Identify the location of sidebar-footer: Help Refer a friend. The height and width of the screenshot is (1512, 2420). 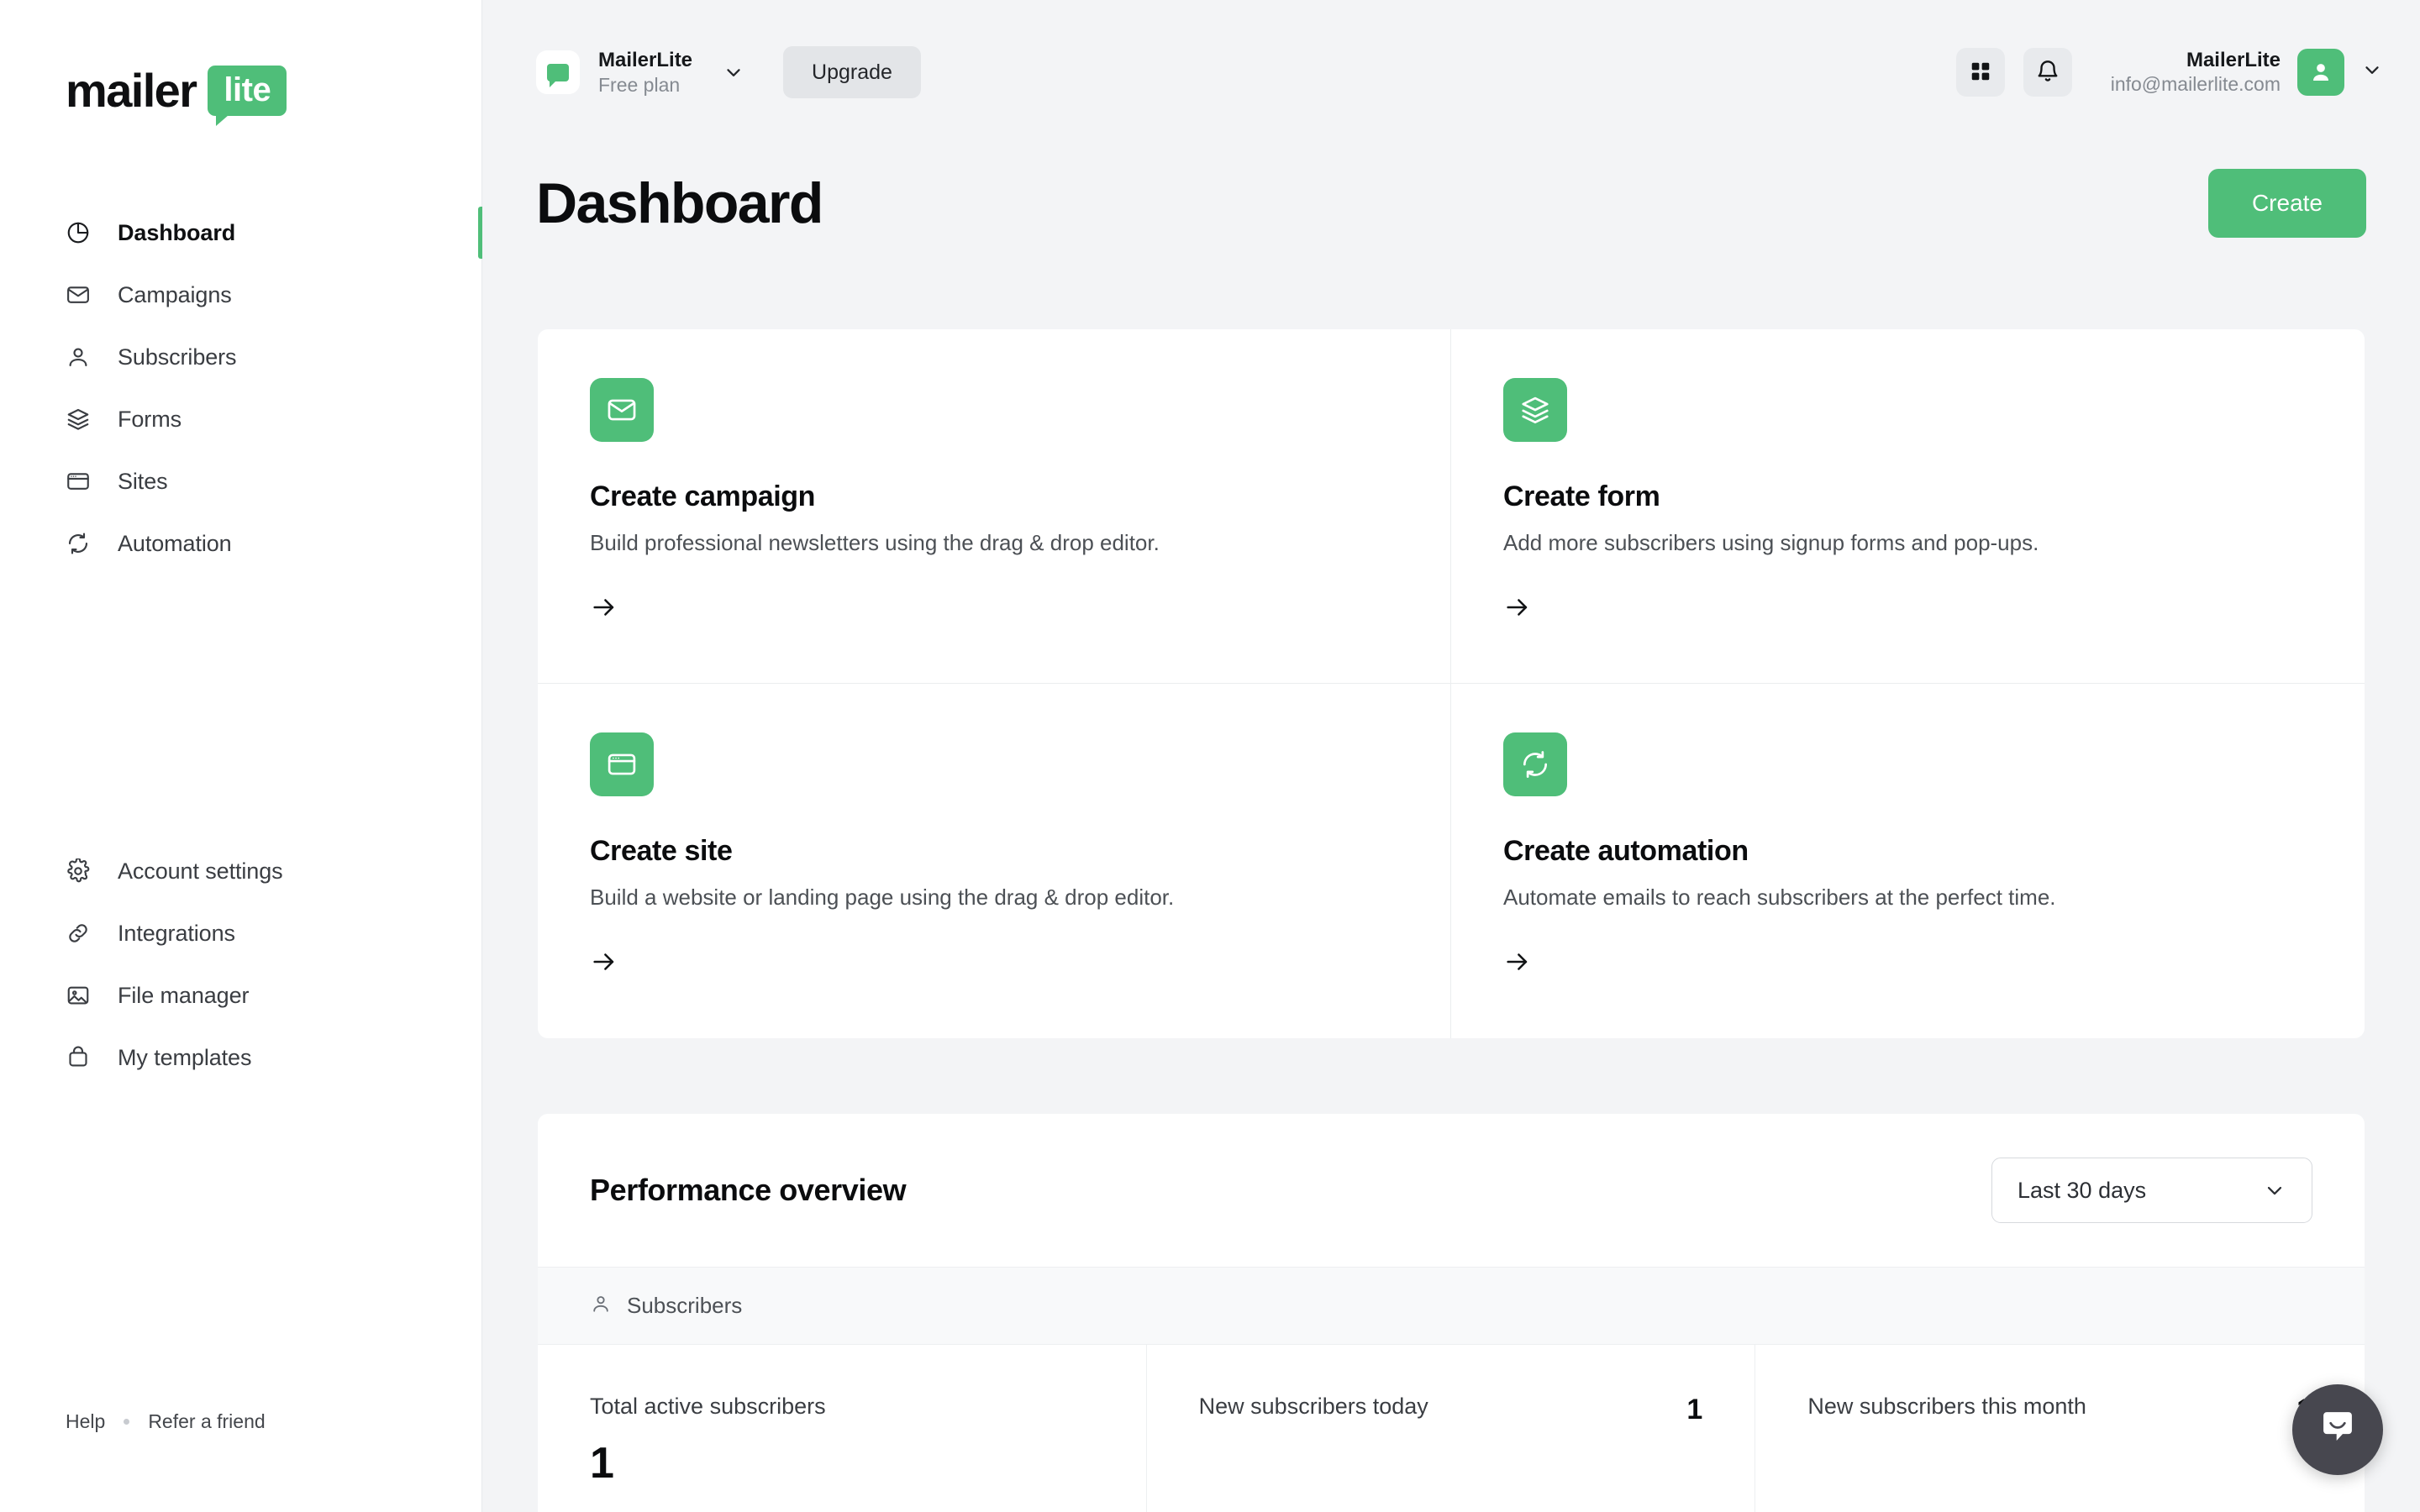
(166, 1421).